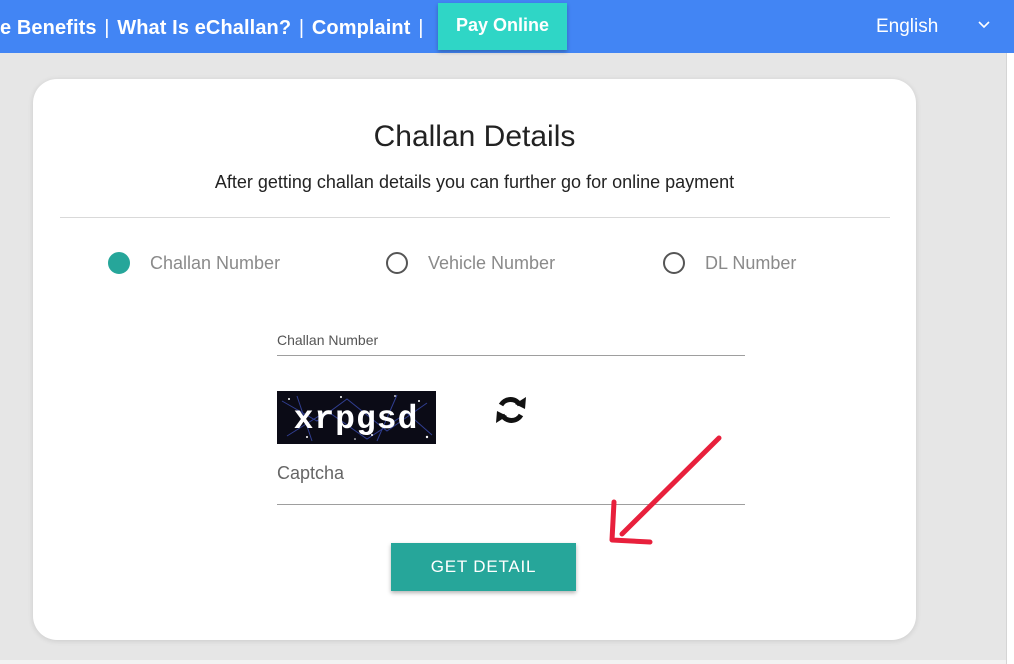 The width and height of the screenshot is (1014, 664). What do you see at coordinates (328, 340) in the screenshot?
I see `challan-number-placeholder: Challan Number` at bounding box center [328, 340].